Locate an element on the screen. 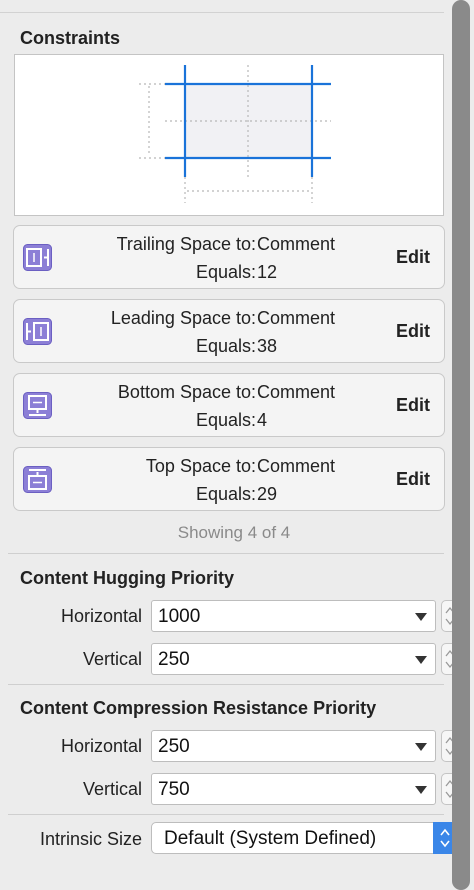 The height and width of the screenshot is (890, 474). top-space-icon is located at coordinates (37, 479).